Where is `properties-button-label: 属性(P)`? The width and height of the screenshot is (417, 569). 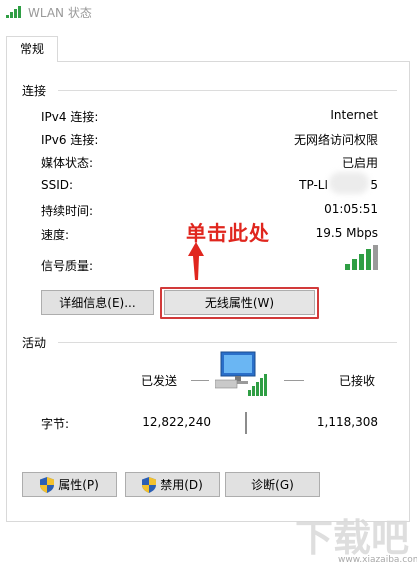
properties-button-label: 属性(P) is located at coordinates (78, 485).